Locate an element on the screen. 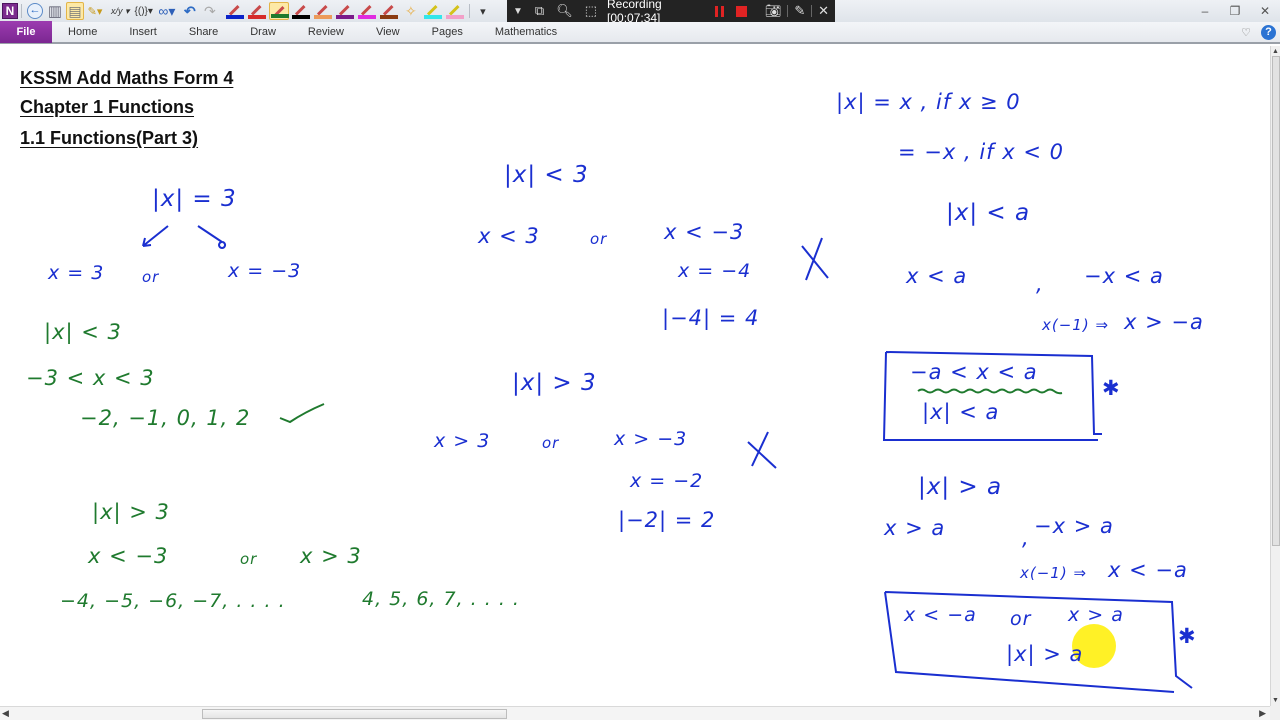  undo-icon: ↶ is located at coordinates (190, 10).